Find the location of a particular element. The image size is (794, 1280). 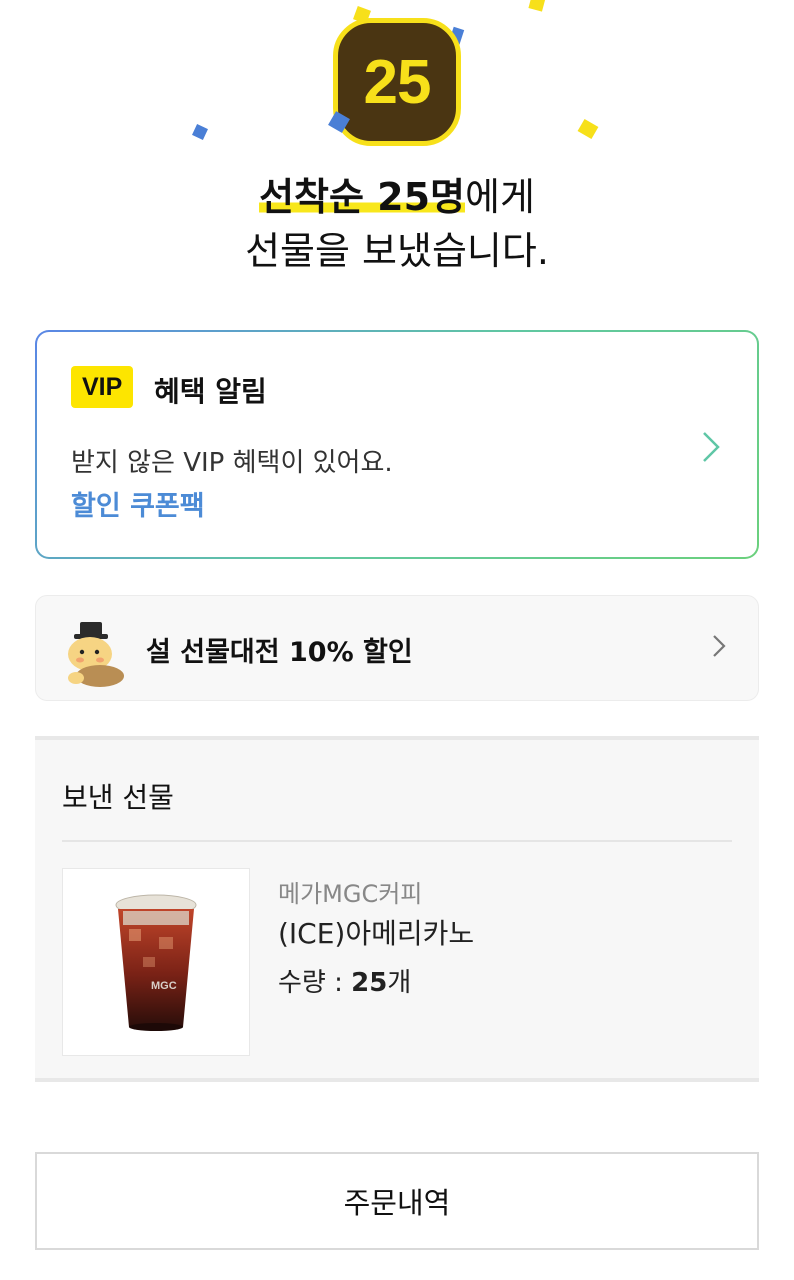

vip-tag: VIP is located at coordinates (102, 387).